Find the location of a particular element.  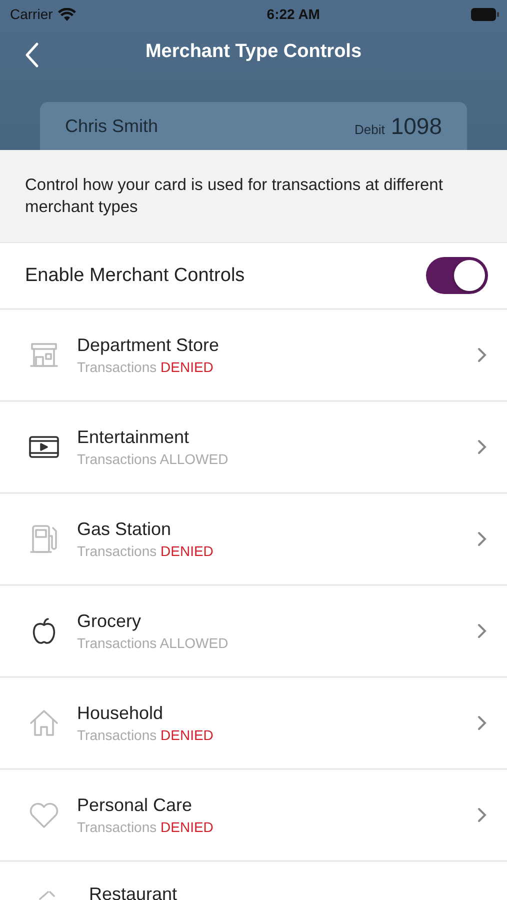

merchant-name: Department Store is located at coordinates (148, 345).